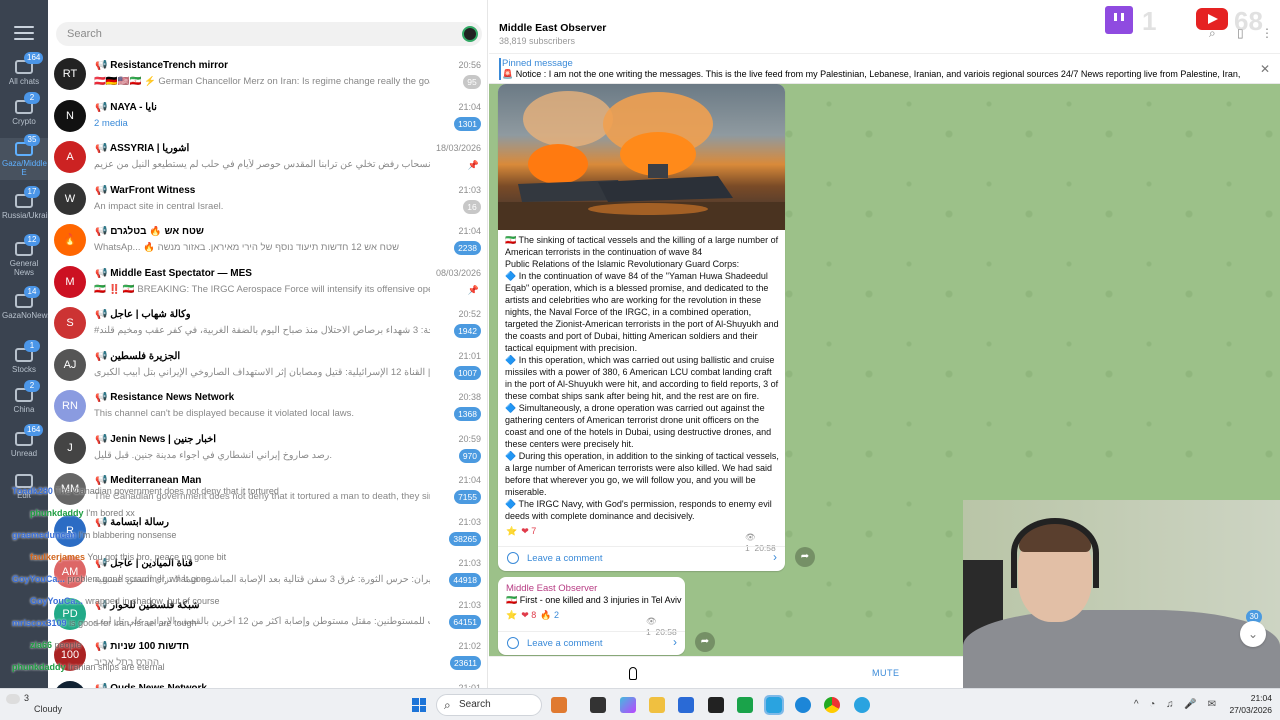 The height and width of the screenshot is (720, 1280). I want to click on scroll-down-button: ⌄, so click(1253, 634).